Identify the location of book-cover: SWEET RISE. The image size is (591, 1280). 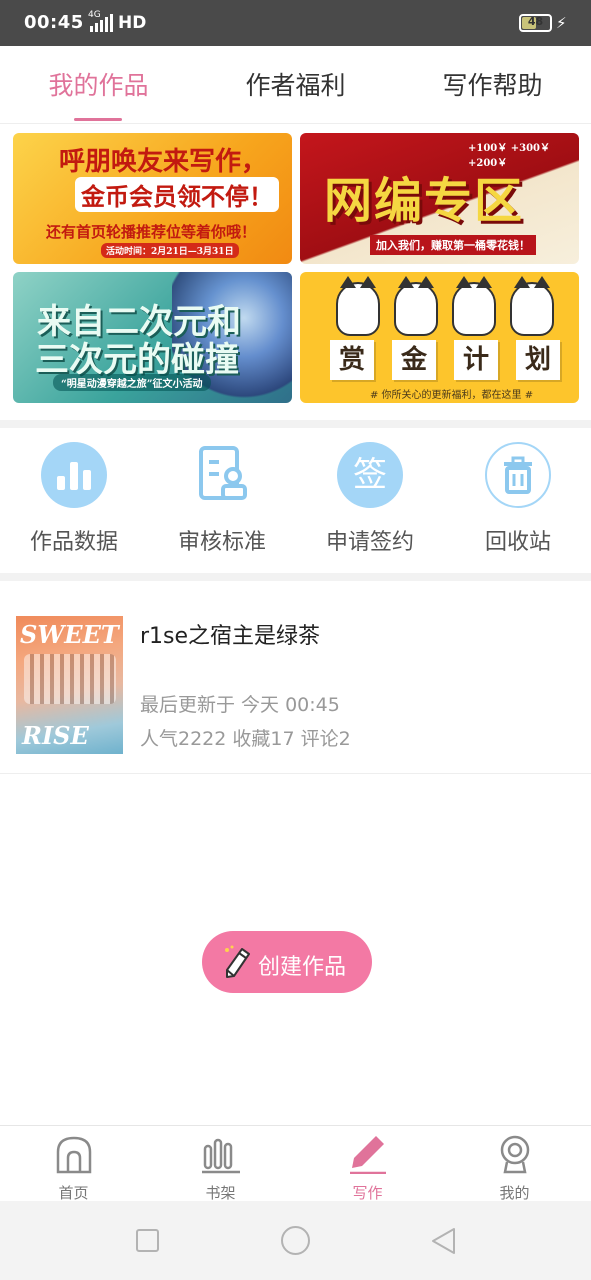
(69, 685).